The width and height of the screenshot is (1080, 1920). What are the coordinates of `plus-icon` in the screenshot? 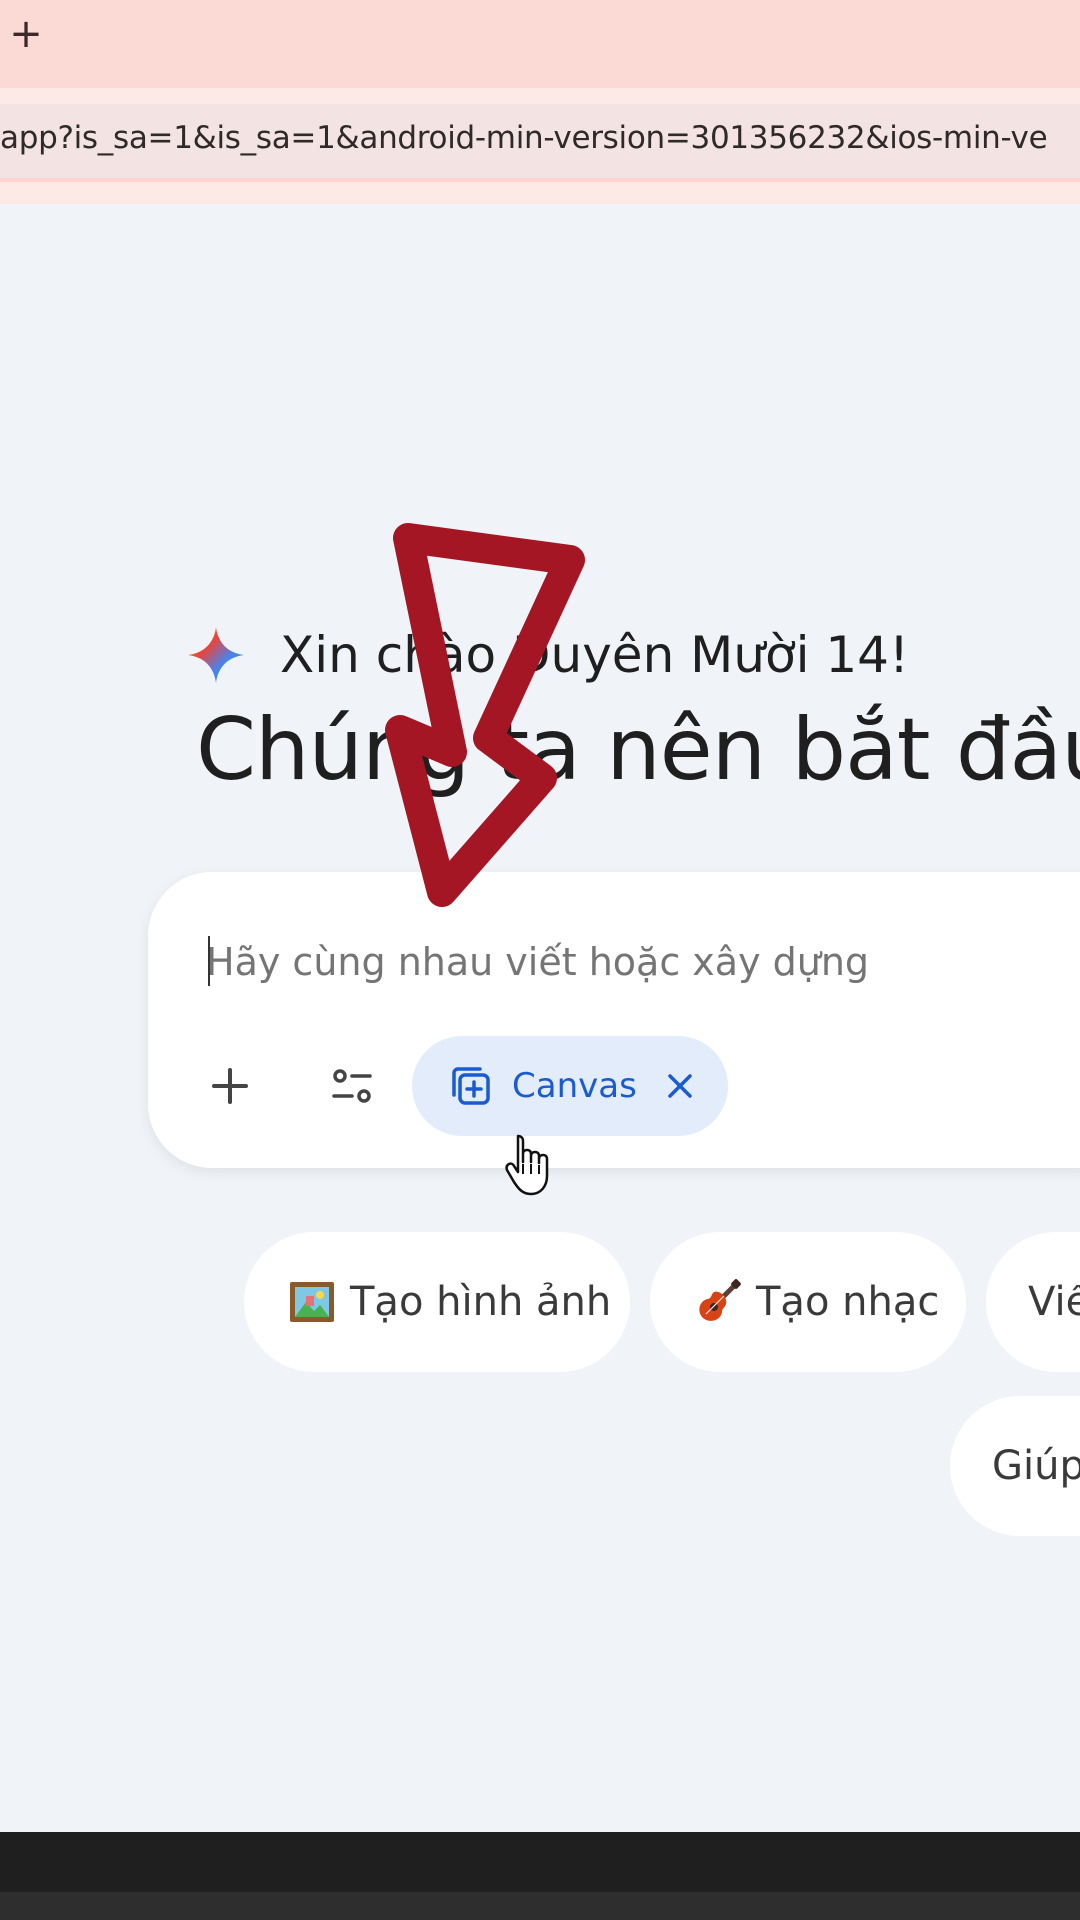 It's located at (230, 1086).